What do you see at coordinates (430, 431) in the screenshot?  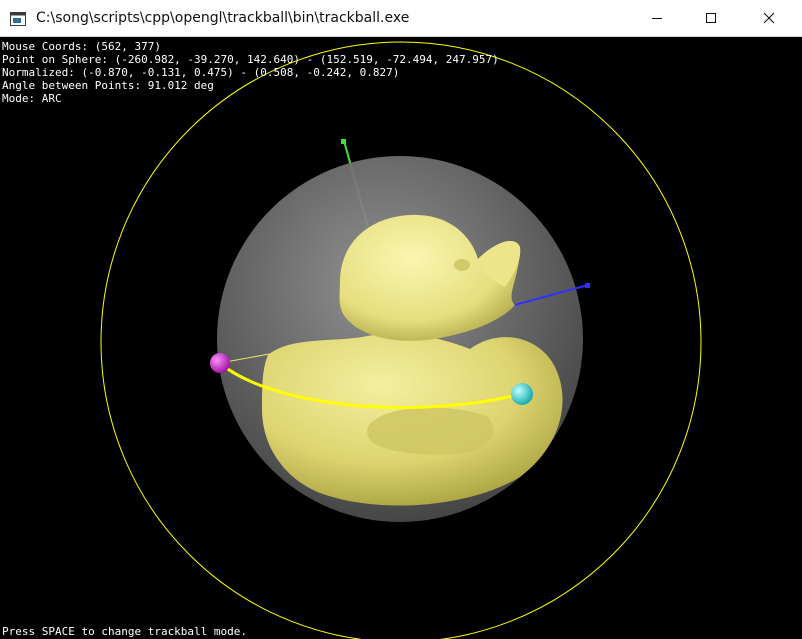 I see `duck-wing` at bounding box center [430, 431].